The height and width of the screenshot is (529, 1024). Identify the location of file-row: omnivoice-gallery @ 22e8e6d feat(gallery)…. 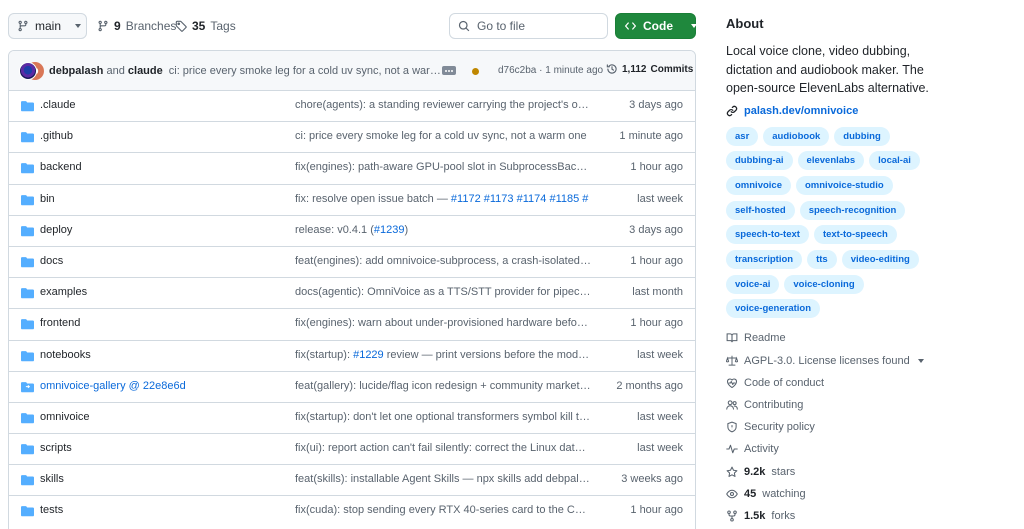
(352, 387).